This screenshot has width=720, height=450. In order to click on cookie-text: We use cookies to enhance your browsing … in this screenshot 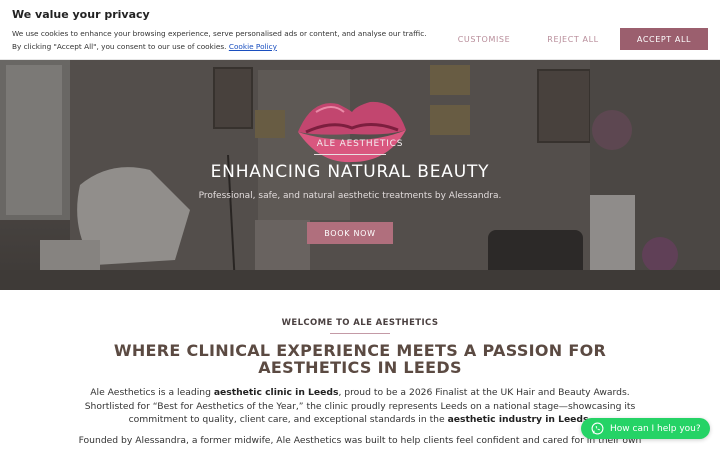, I will do `click(222, 40)`.